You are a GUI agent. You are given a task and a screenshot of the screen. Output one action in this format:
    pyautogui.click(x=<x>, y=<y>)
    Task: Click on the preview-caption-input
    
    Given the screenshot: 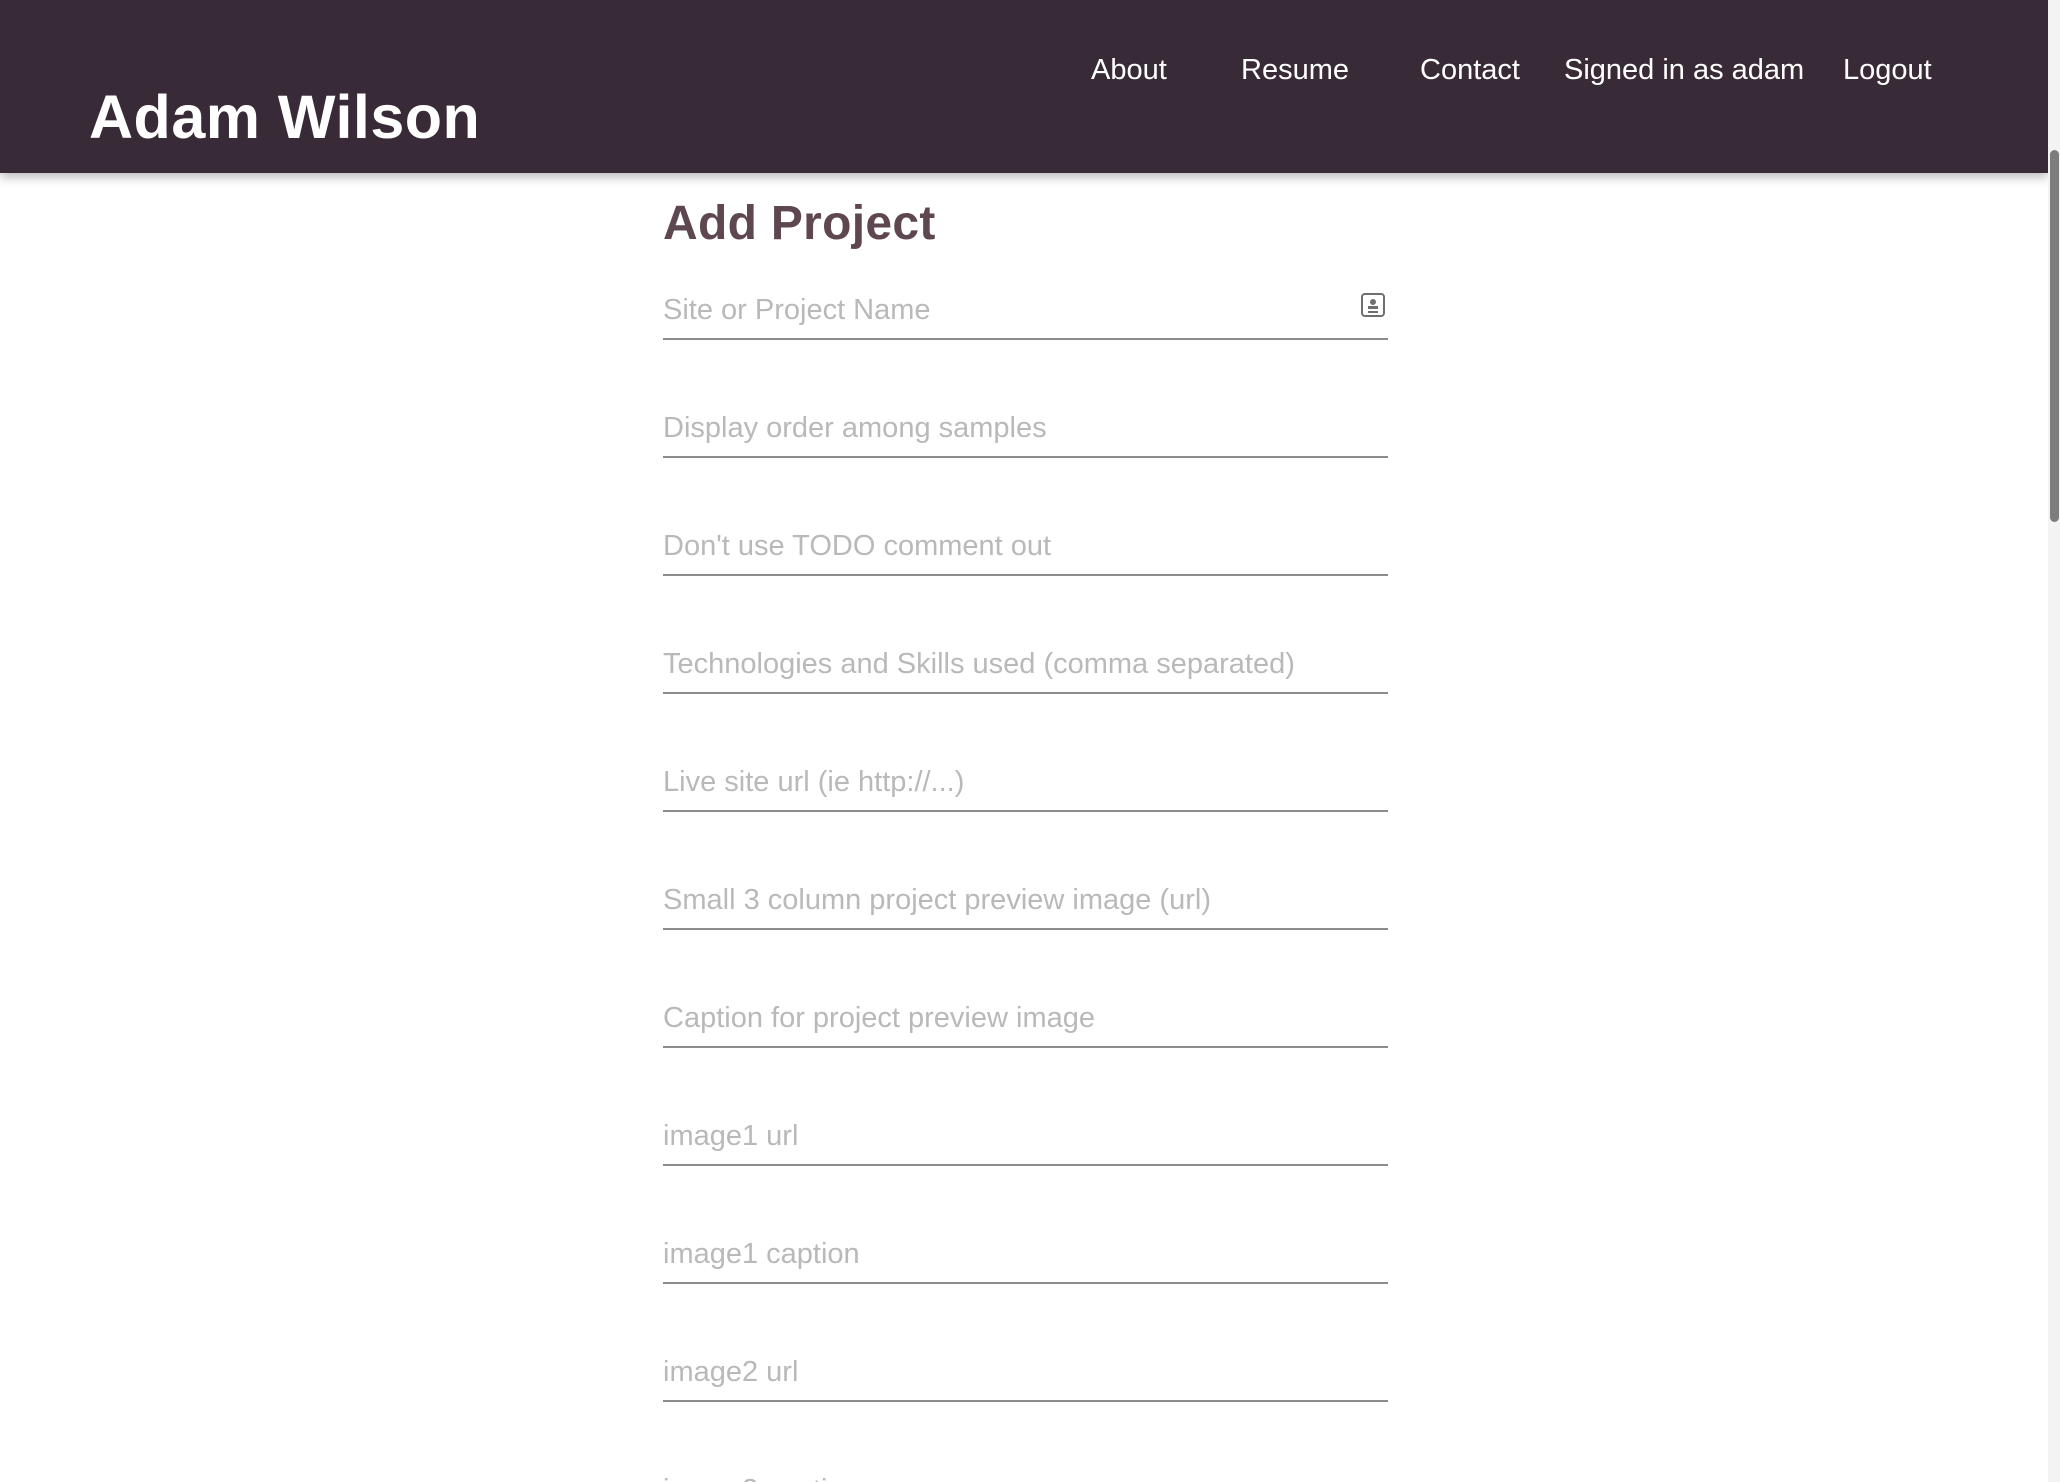 What is the action you would take?
    pyautogui.click(x=1025, y=1019)
    